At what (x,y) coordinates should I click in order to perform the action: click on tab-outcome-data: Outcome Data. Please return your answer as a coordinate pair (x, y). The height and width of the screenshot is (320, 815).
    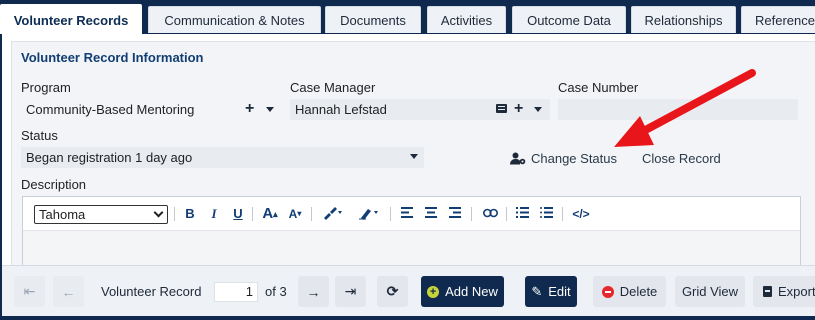
    Looking at the image, I should click on (569, 19).